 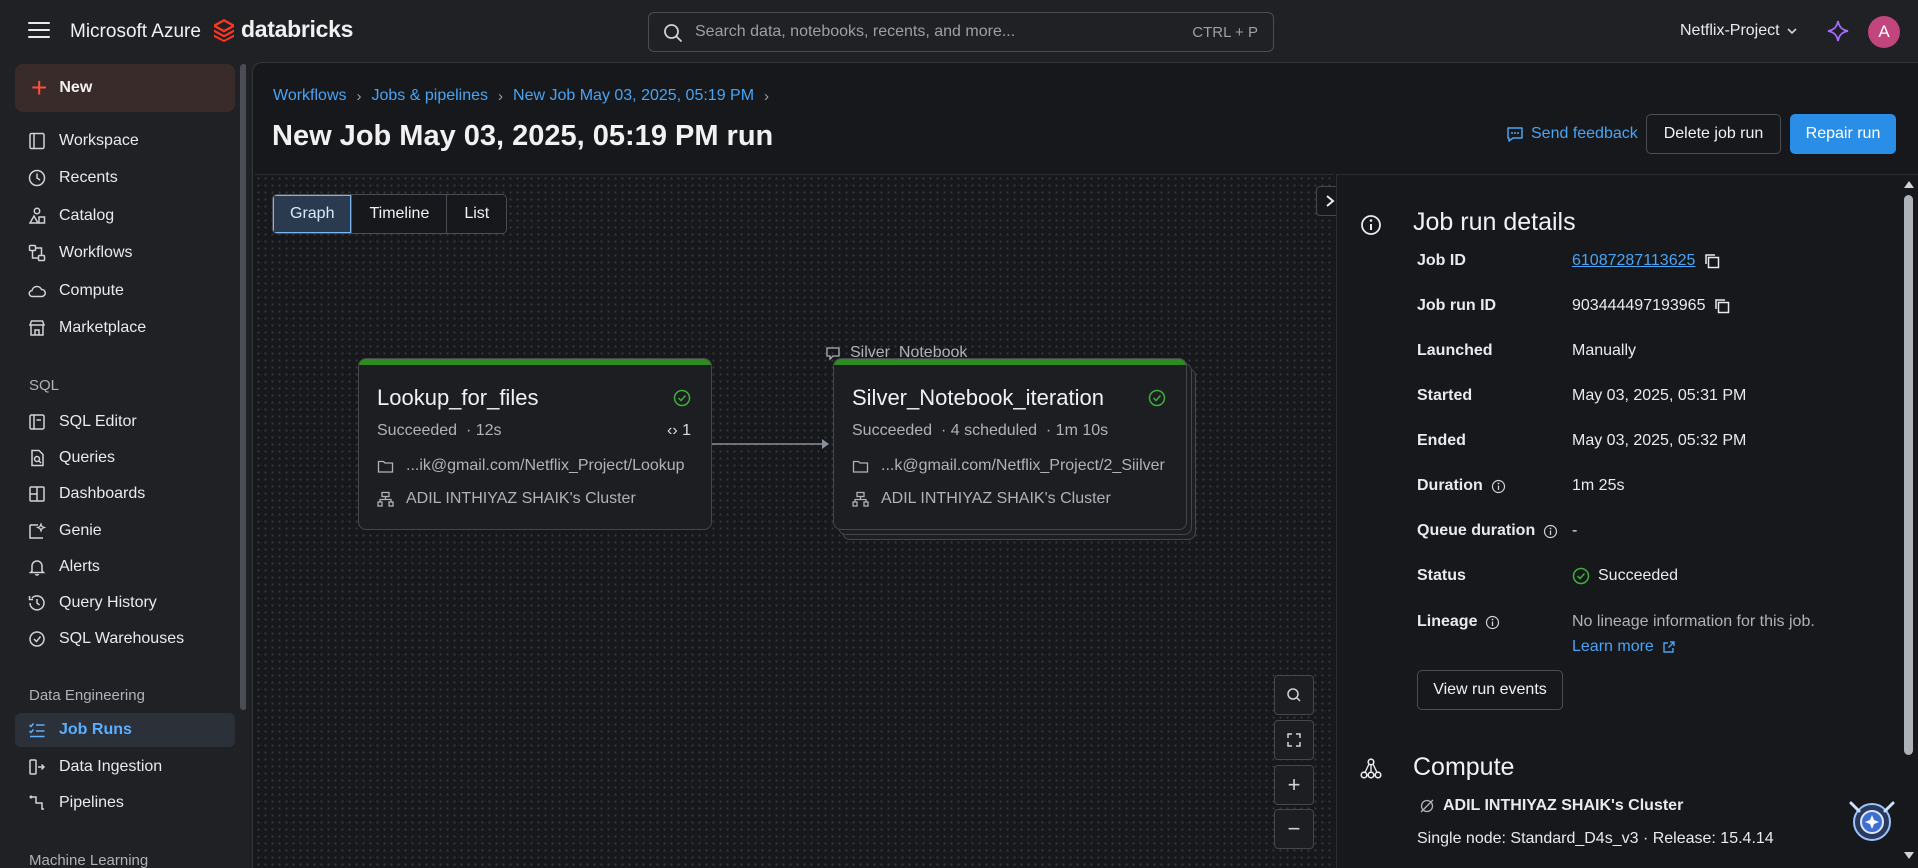 I want to click on breadcrumb-jobs-pipelines: Jobs & pipelines, so click(x=430, y=96).